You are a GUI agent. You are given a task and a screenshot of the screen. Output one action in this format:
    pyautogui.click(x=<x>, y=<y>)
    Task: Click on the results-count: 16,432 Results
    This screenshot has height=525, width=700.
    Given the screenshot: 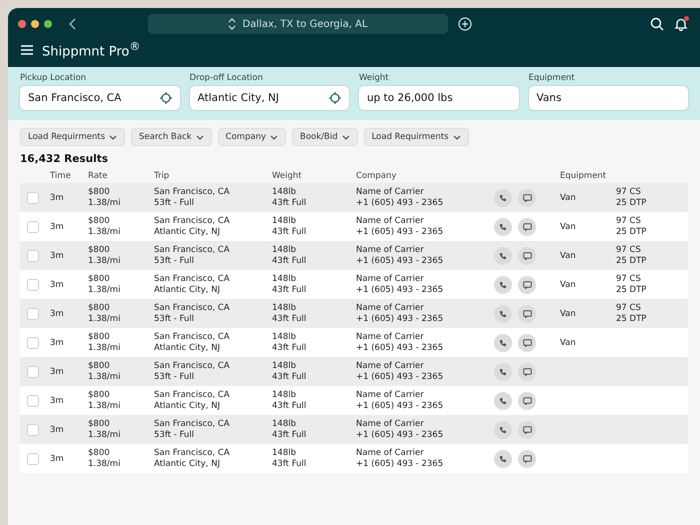 What is the action you would take?
    pyautogui.click(x=64, y=159)
    